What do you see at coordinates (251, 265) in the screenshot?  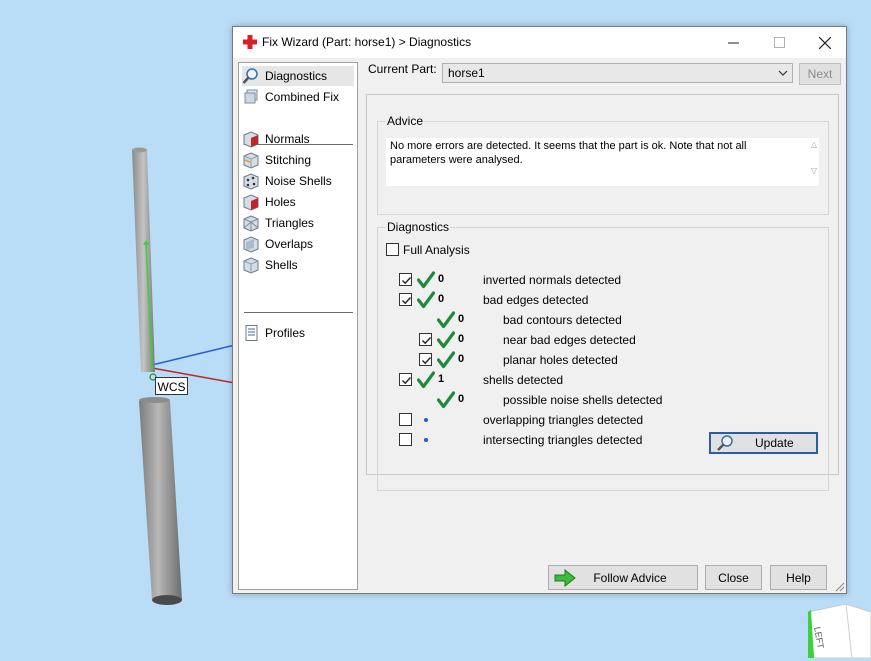 I see `shells-cube-icon` at bounding box center [251, 265].